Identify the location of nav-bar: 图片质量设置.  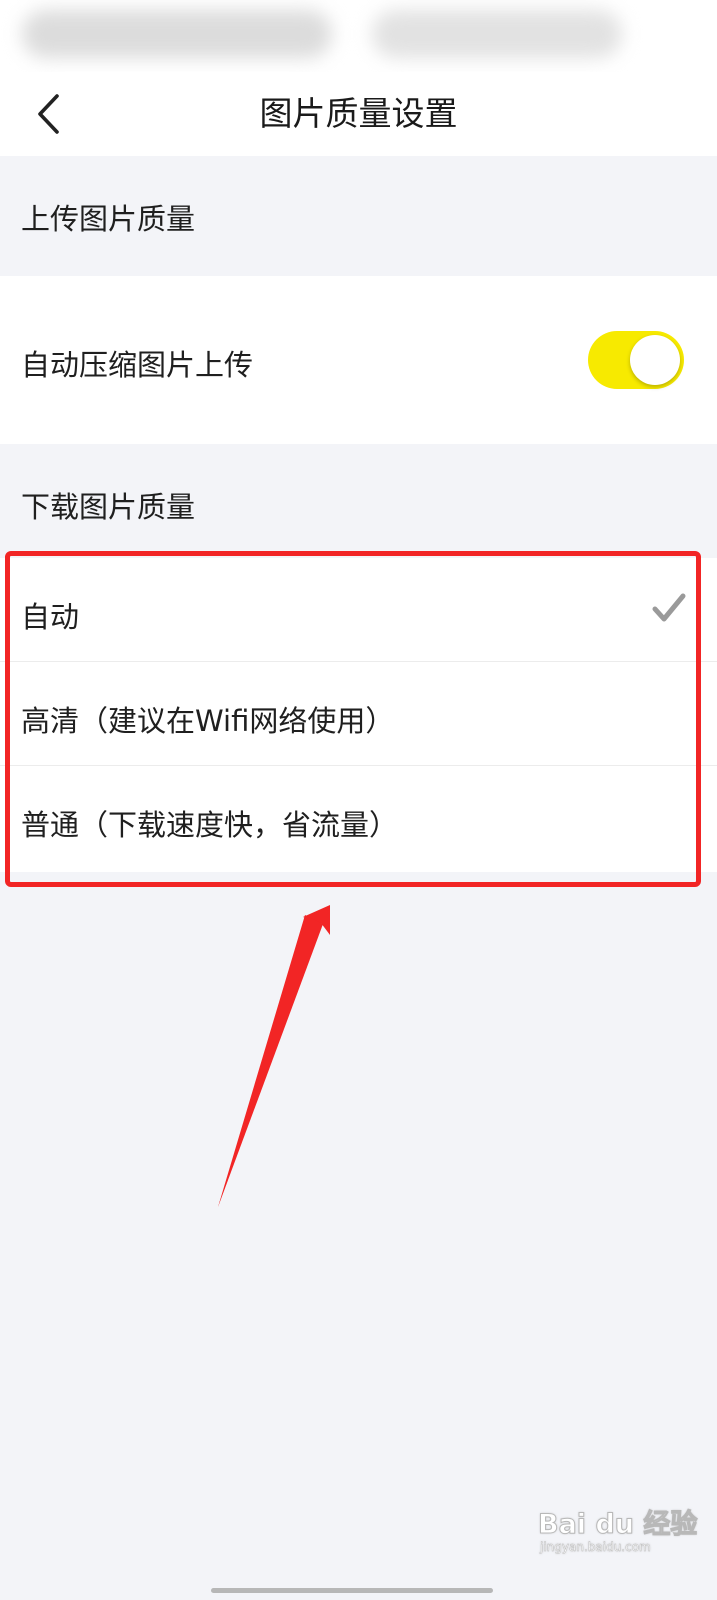
(358, 114).